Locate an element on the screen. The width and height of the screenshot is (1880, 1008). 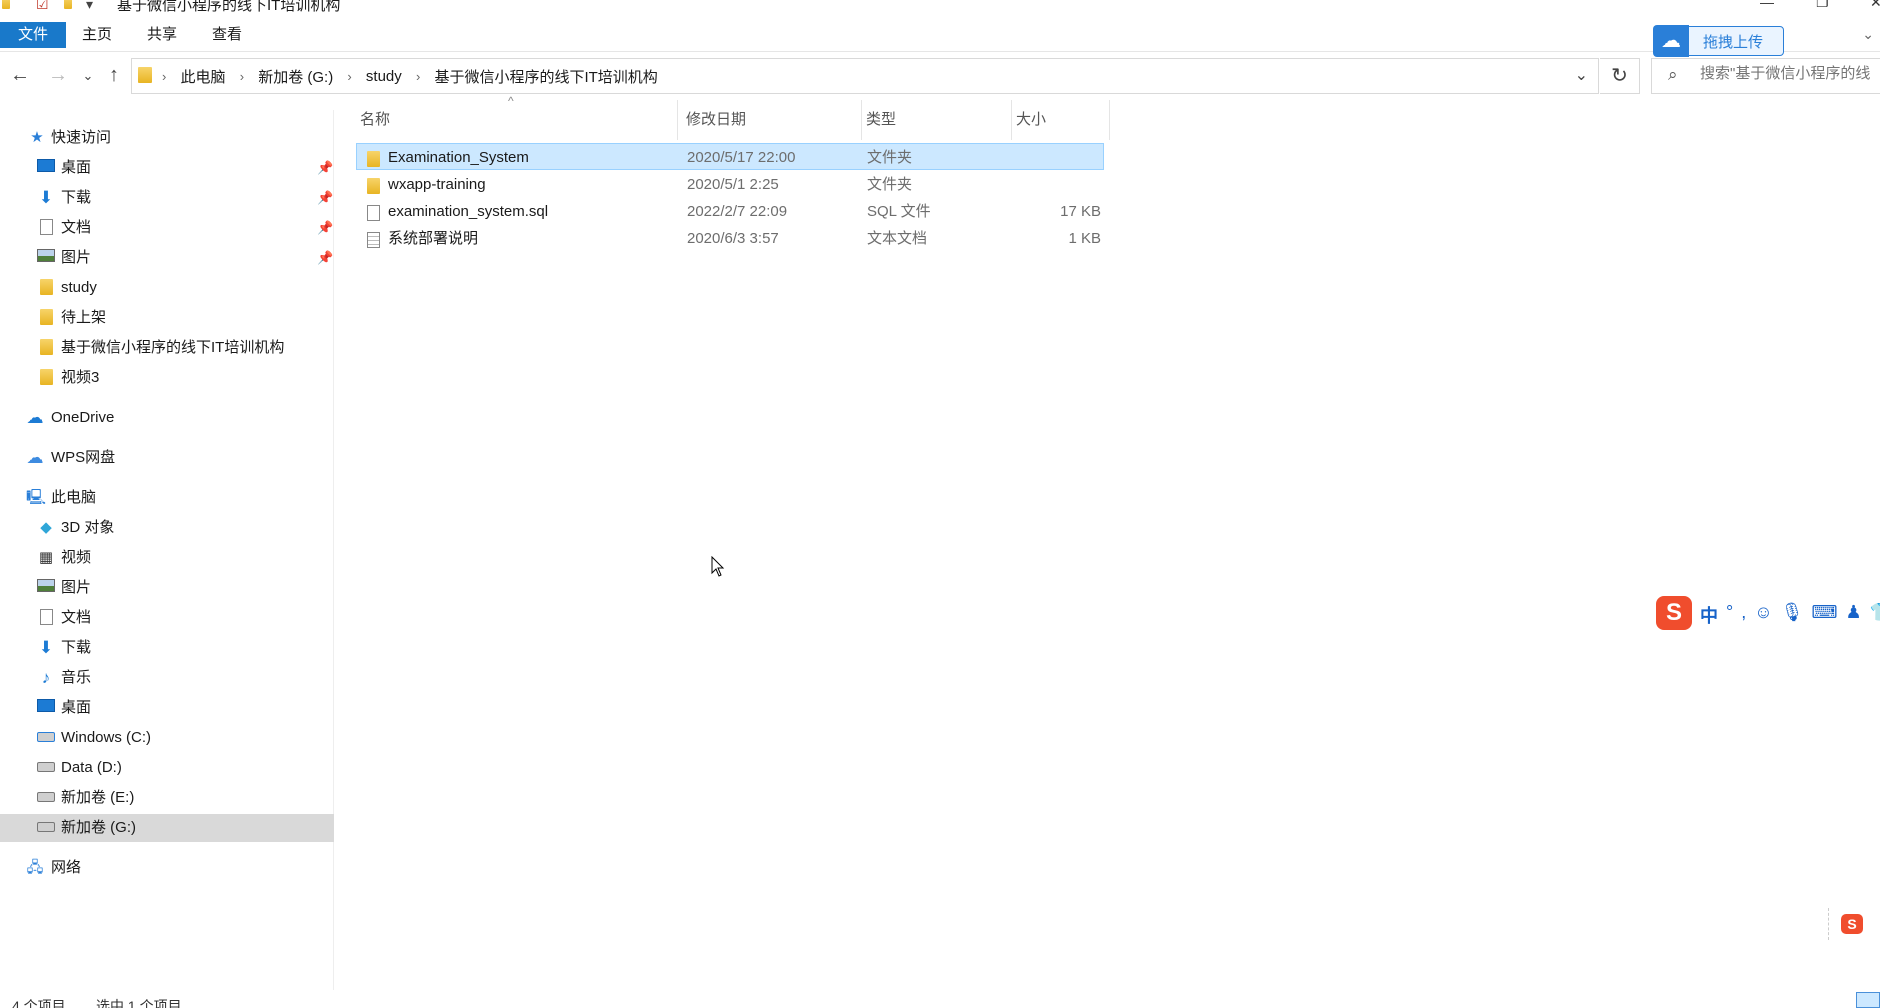
skin-icon: 👕 is located at coordinates (1875, 612).